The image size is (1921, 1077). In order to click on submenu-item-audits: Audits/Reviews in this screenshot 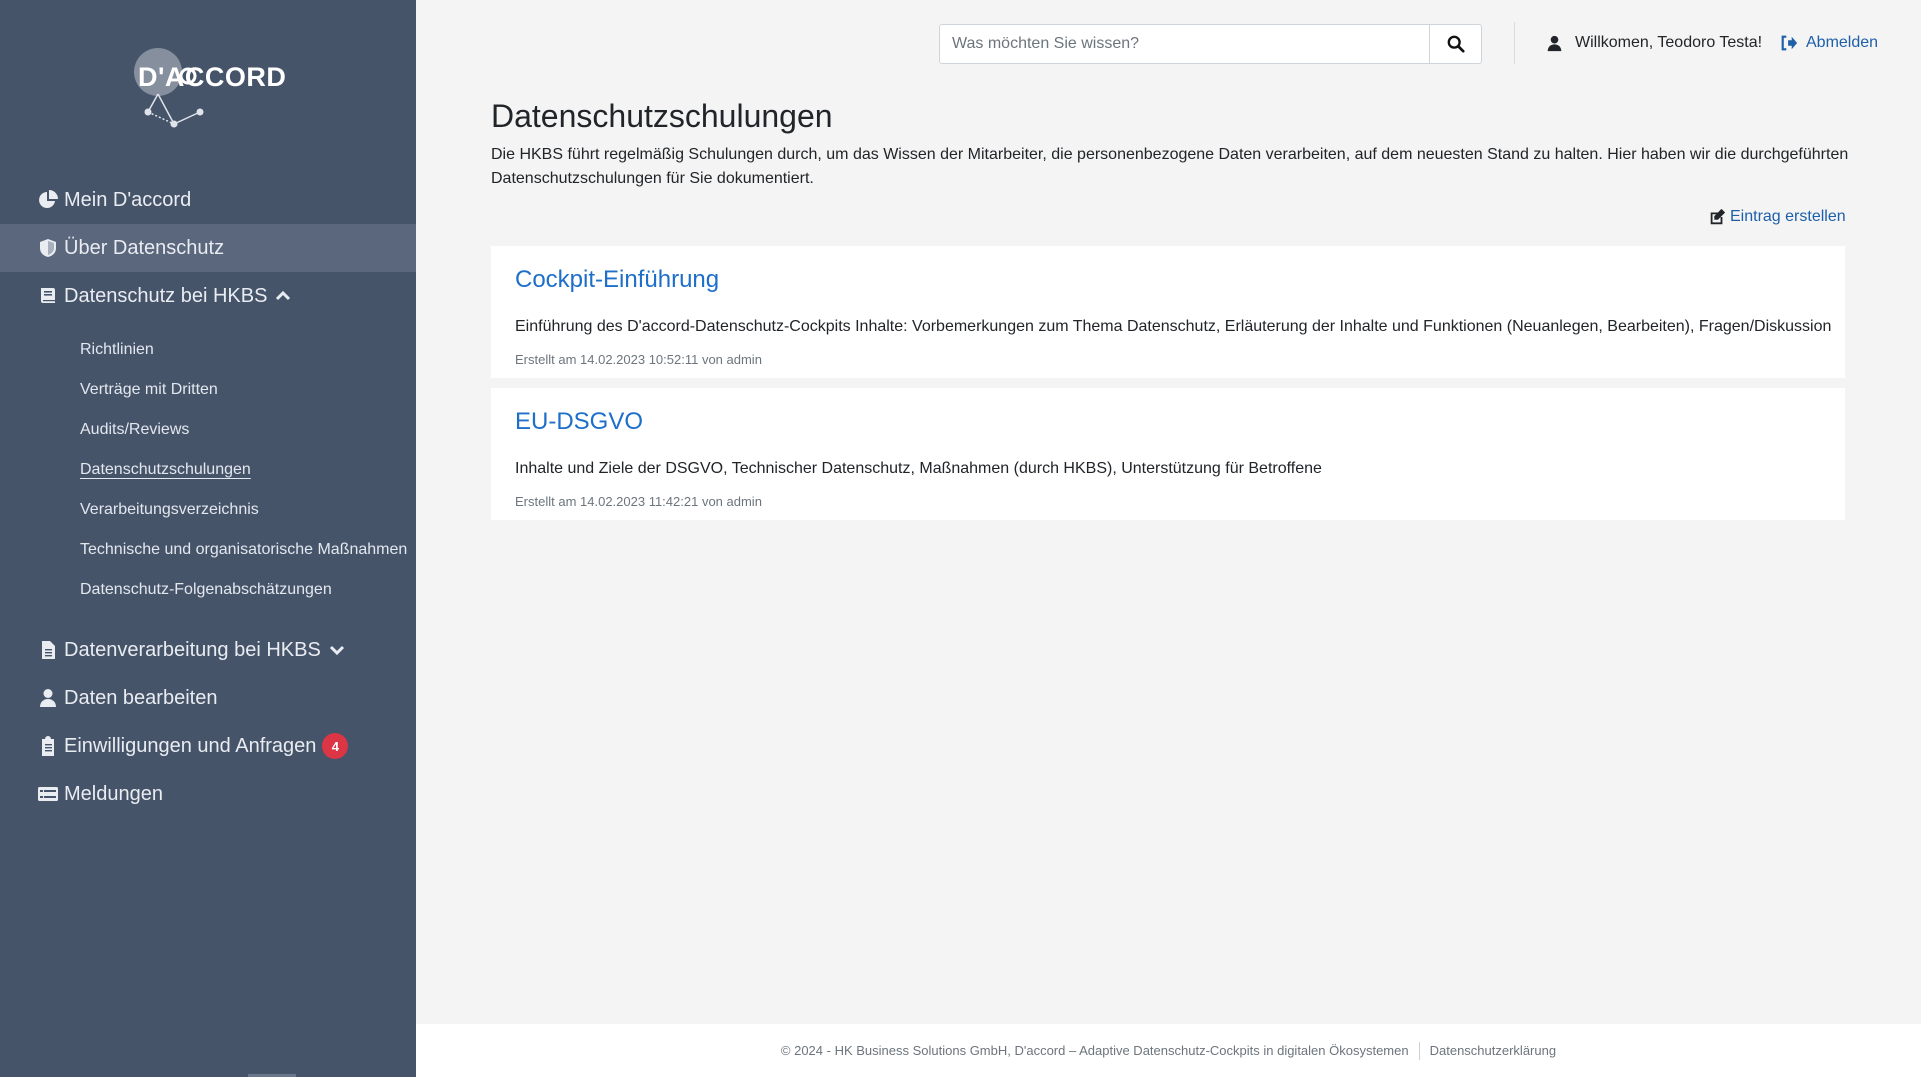, I will do `click(208, 430)`.